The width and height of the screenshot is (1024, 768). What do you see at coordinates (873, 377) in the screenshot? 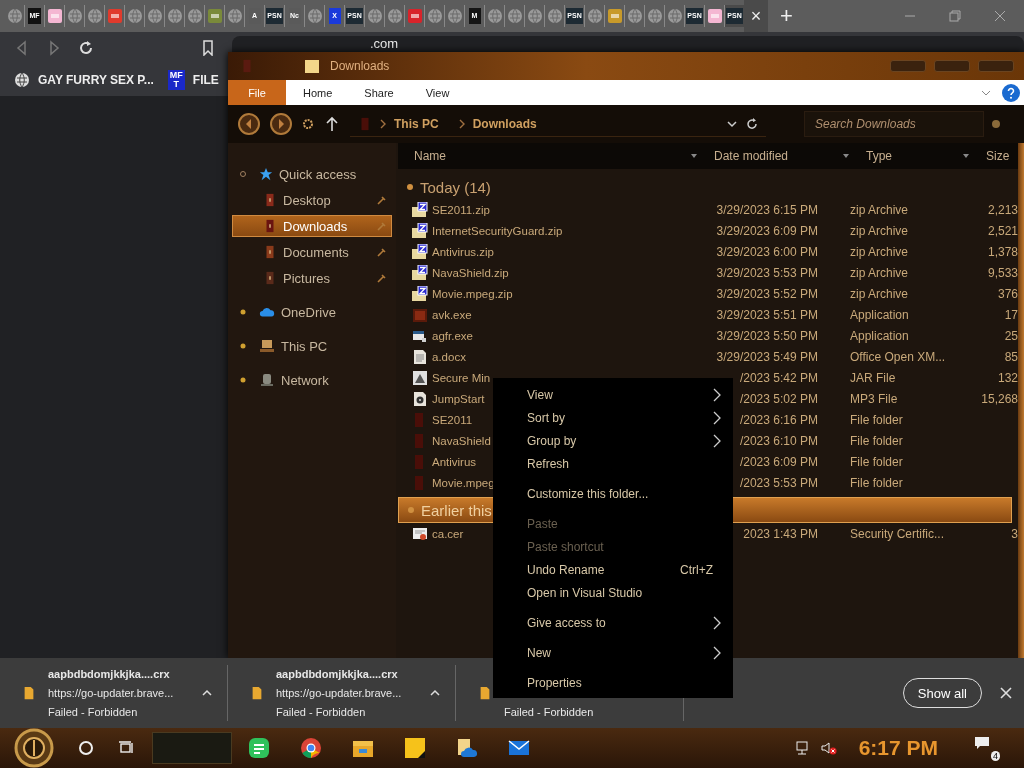
I see `type-cell: JAR File` at bounding box center [873, 377].